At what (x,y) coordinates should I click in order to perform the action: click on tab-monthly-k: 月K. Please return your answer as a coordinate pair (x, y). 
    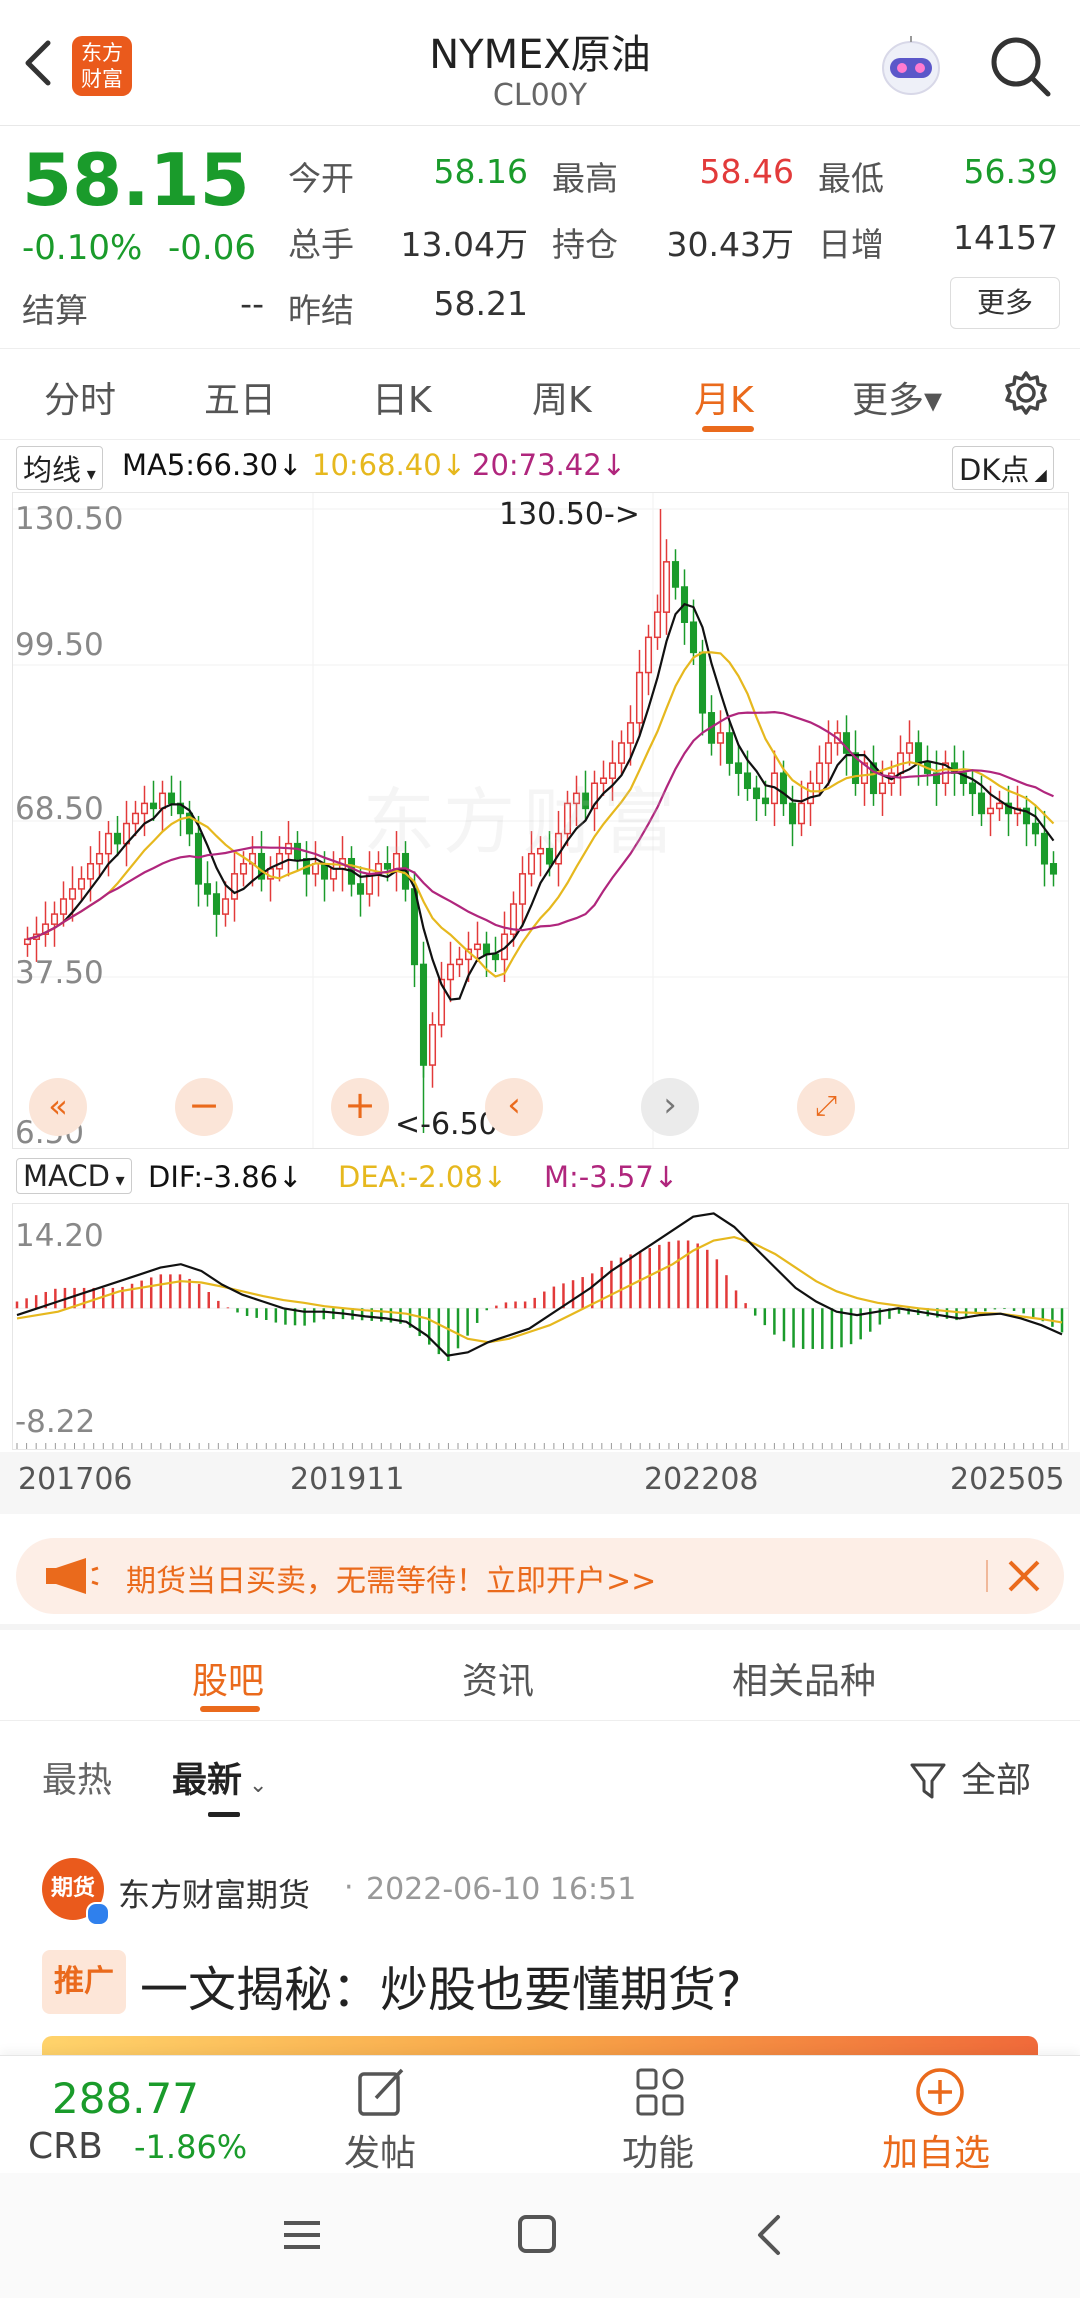
    Looking at the image, I should click on (724, 397).